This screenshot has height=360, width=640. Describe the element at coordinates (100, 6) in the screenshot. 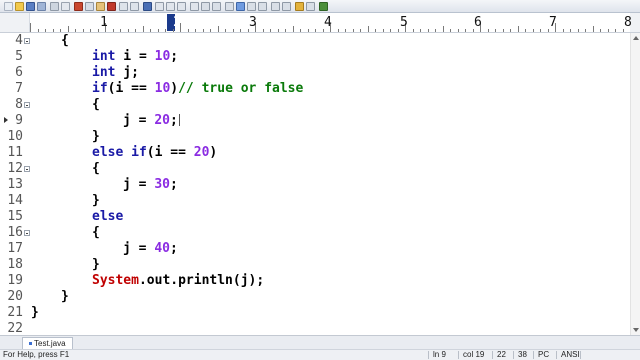

I see `paste-icon` at that location.